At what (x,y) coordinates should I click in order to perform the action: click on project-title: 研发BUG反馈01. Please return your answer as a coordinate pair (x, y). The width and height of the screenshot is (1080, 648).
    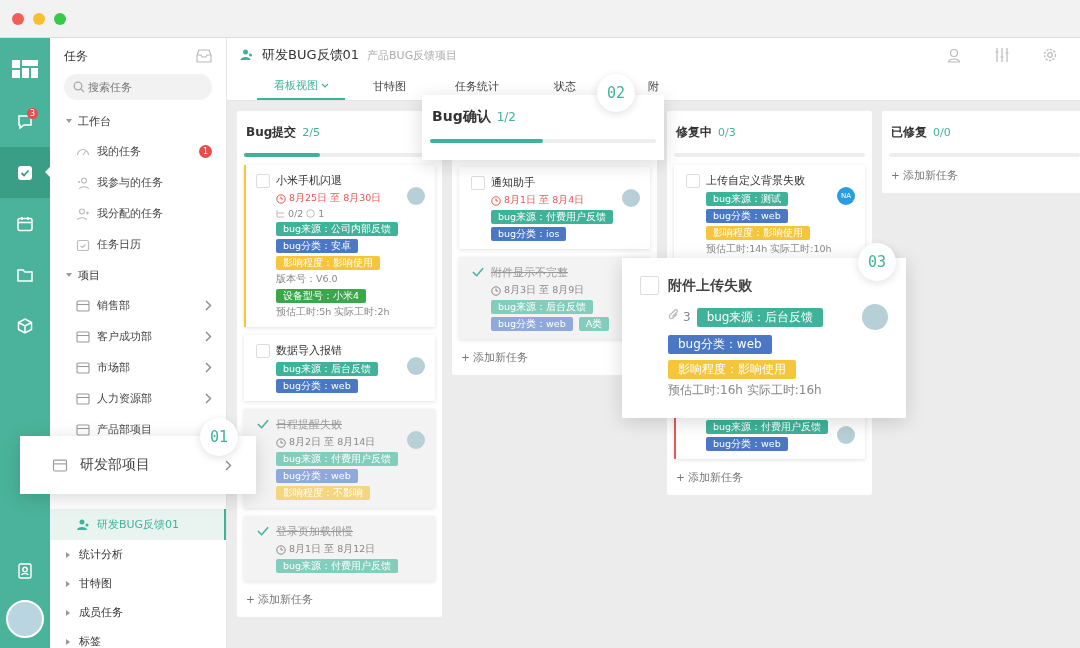
    Looking at the image, I should click on (311, 55).